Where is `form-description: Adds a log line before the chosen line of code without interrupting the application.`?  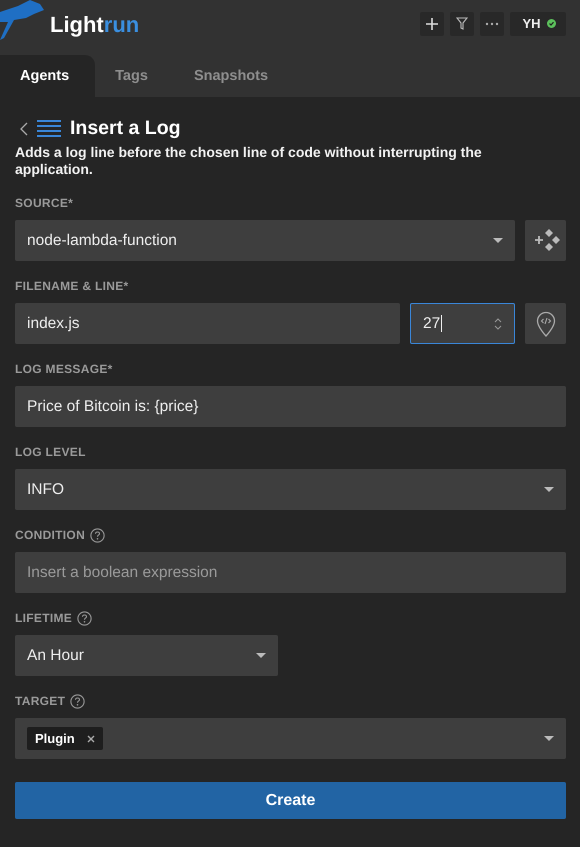 form-description: Adds a log line before the chosen line of code without interrupting the application. is located at coordinates (249, 161).